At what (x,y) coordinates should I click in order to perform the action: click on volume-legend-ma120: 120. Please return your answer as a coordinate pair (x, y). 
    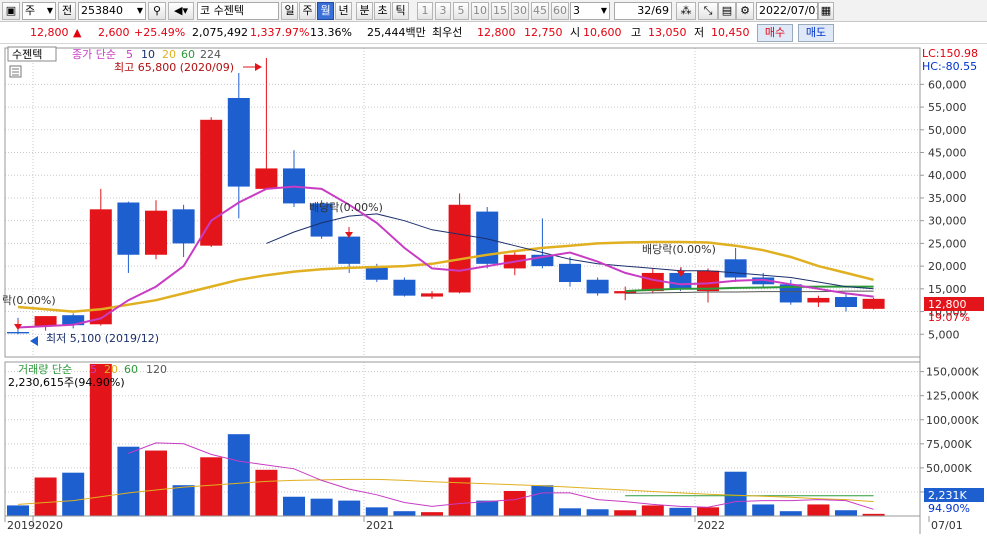
    Looking at the image, I should click on (156, 369).